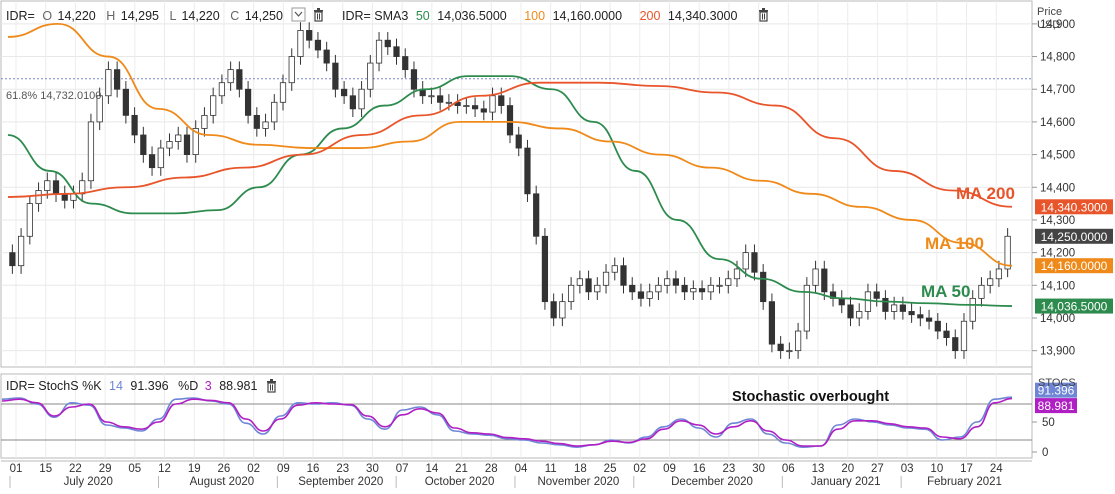 The image size is (1115, 494). I want to click on price-badge-label: 14,160.0000, so click(1074, 266).